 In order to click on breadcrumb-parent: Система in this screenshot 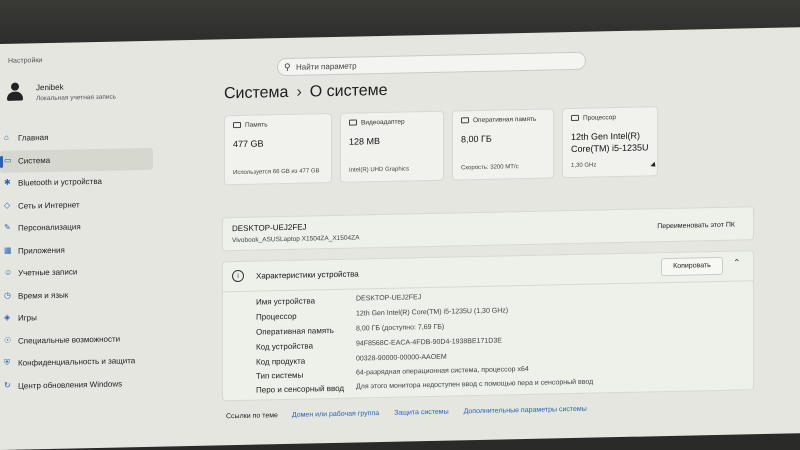, I will do `click(256, 93)`.